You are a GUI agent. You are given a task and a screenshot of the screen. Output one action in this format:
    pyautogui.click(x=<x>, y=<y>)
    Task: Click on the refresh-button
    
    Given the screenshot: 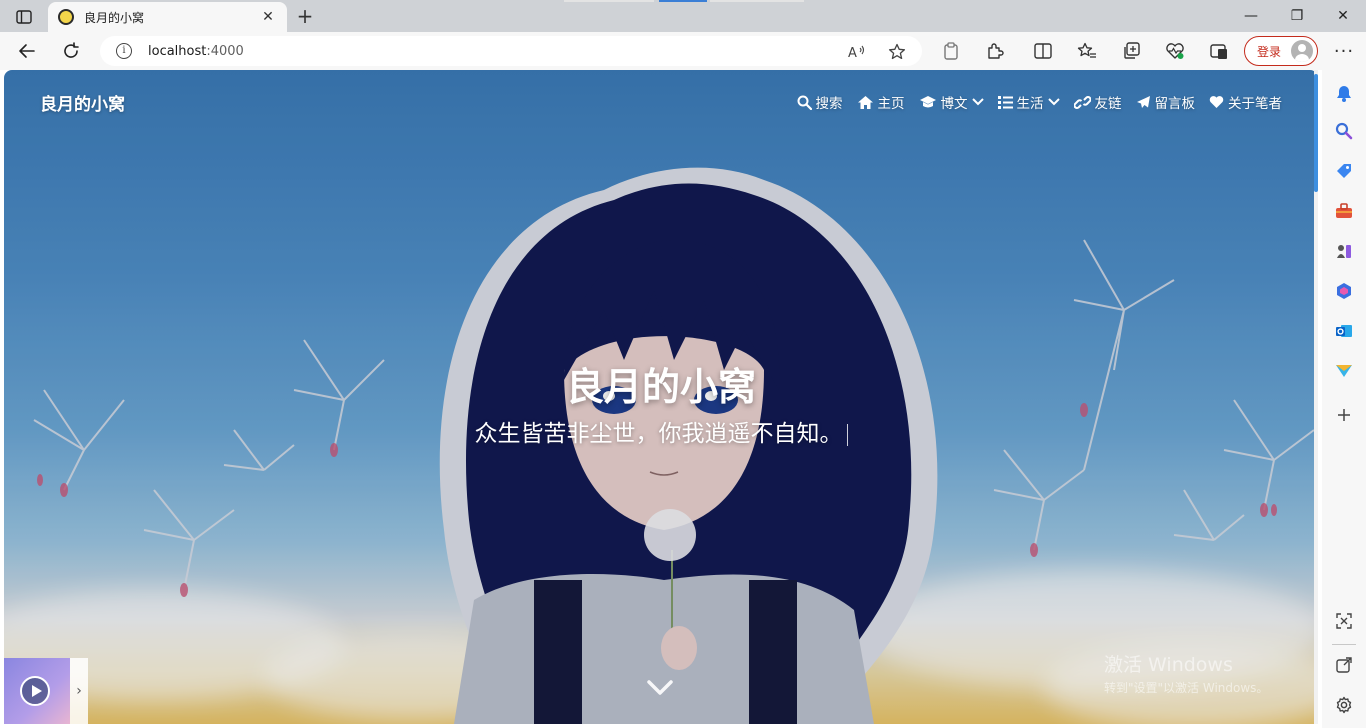 What is the action you would take?
    pyautogui.click(x=71, y=51)
    